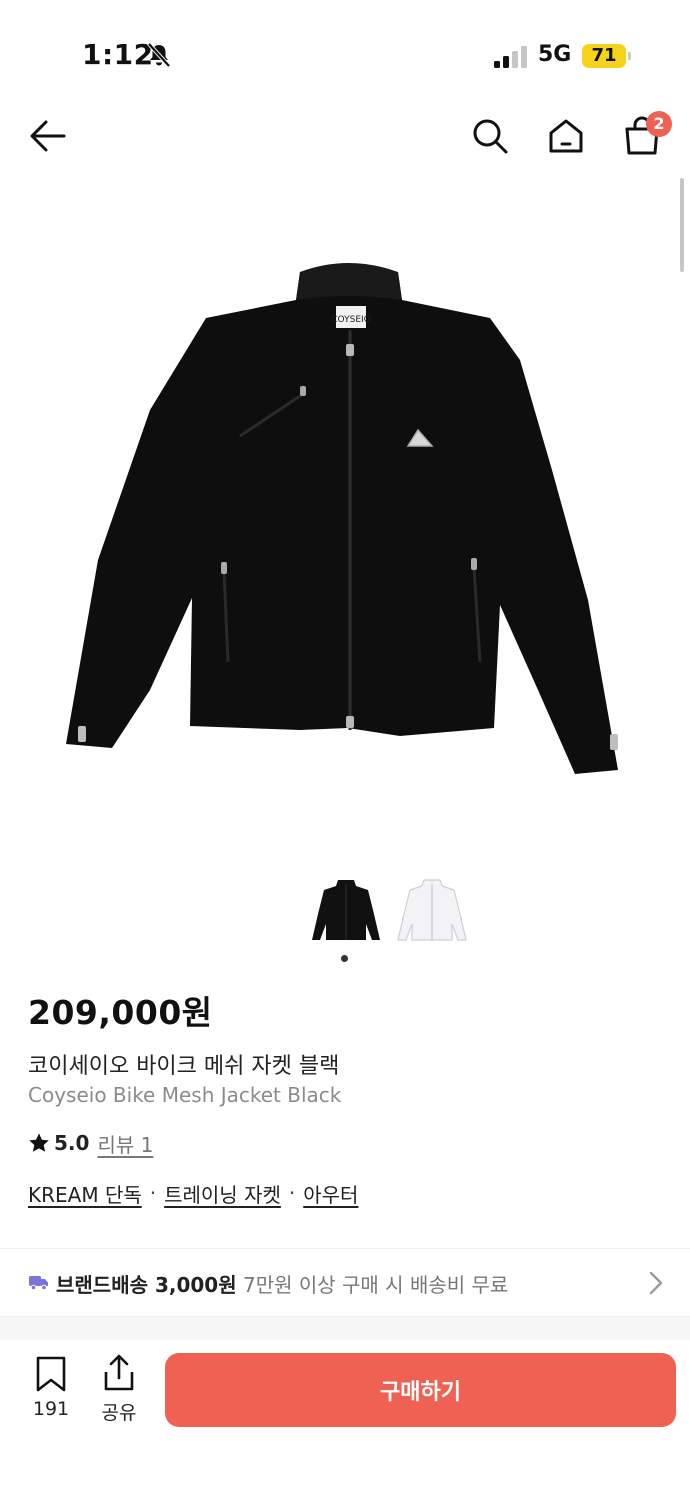 The height and width of the screenshot is (1500, 690). I want to click on network-type: 5G, so click(555, 54).